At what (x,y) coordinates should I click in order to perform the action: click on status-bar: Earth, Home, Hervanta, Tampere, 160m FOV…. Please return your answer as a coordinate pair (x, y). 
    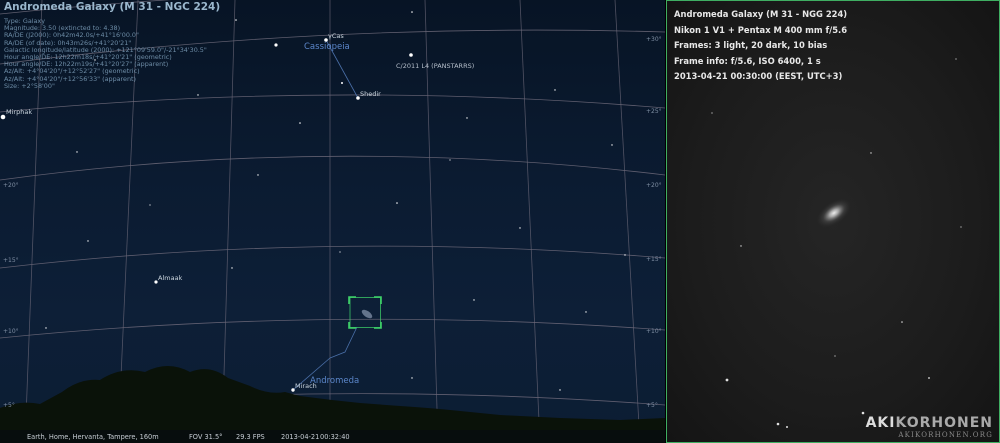
    Looking at the image, I should click on (332, 436).